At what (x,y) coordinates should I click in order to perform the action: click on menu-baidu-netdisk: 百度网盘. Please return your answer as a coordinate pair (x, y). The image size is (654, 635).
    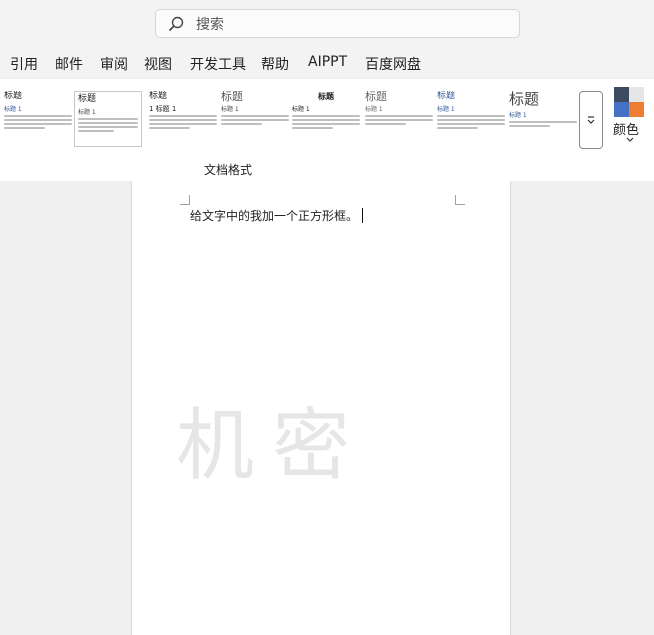
    Looking at the image, I should click on (393, 64).